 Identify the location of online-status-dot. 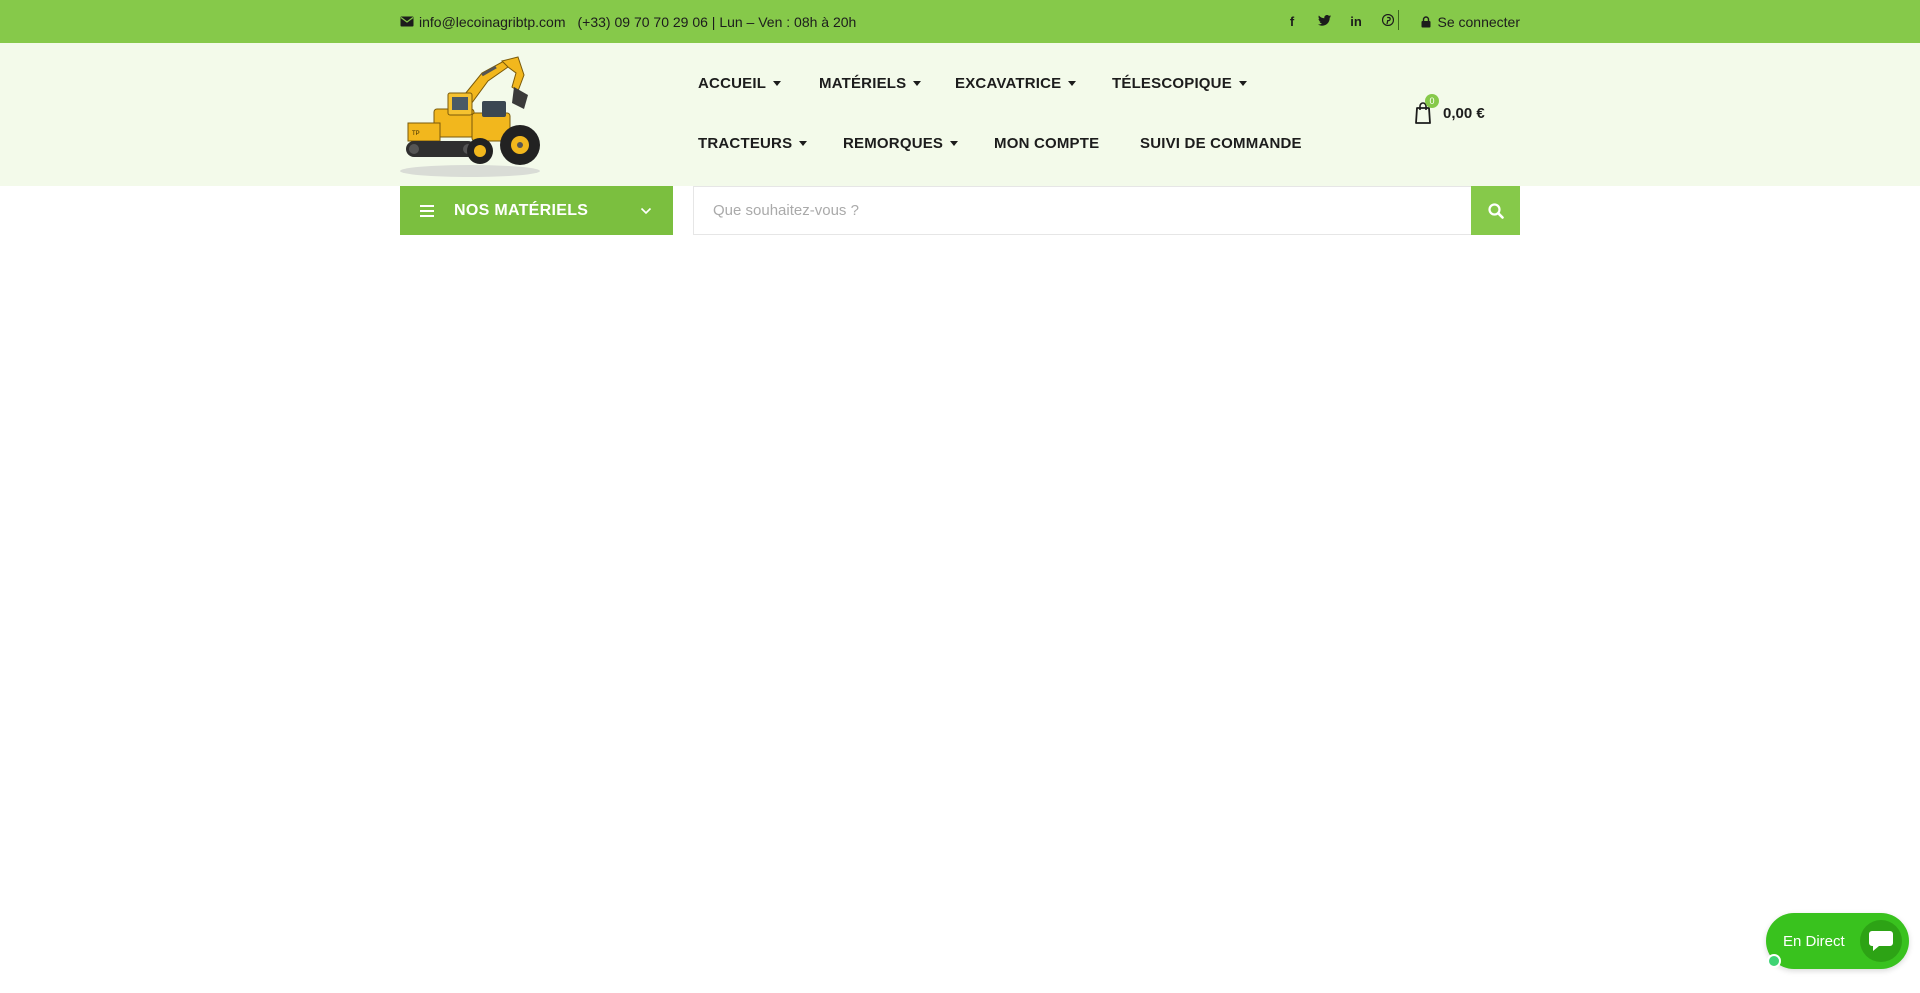
(1774, 961).